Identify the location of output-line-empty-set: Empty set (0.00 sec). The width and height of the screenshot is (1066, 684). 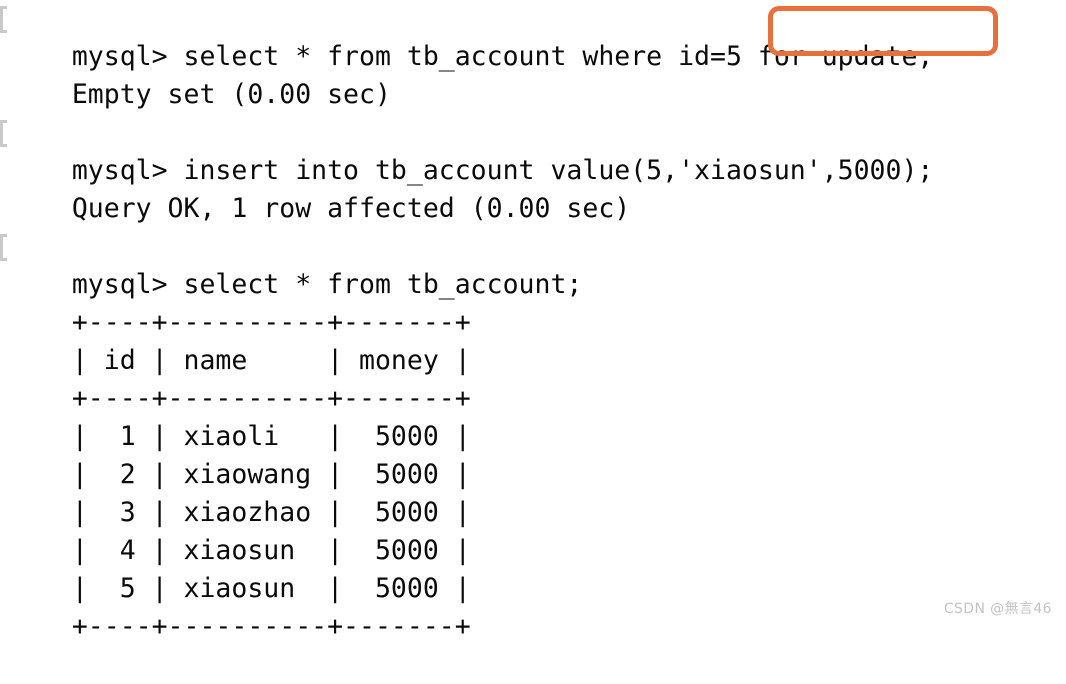
(533, 74).